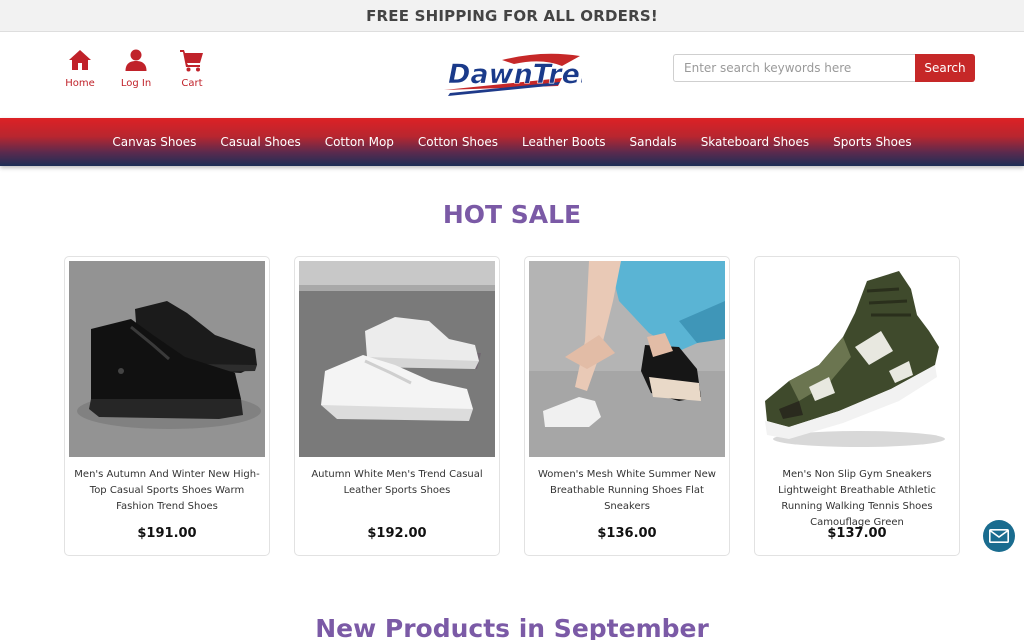 The width and height of the screenshot is (1024, 640). Describe the element at coordinates (794, 68) in the screenshot. I see `search-input` at that location.